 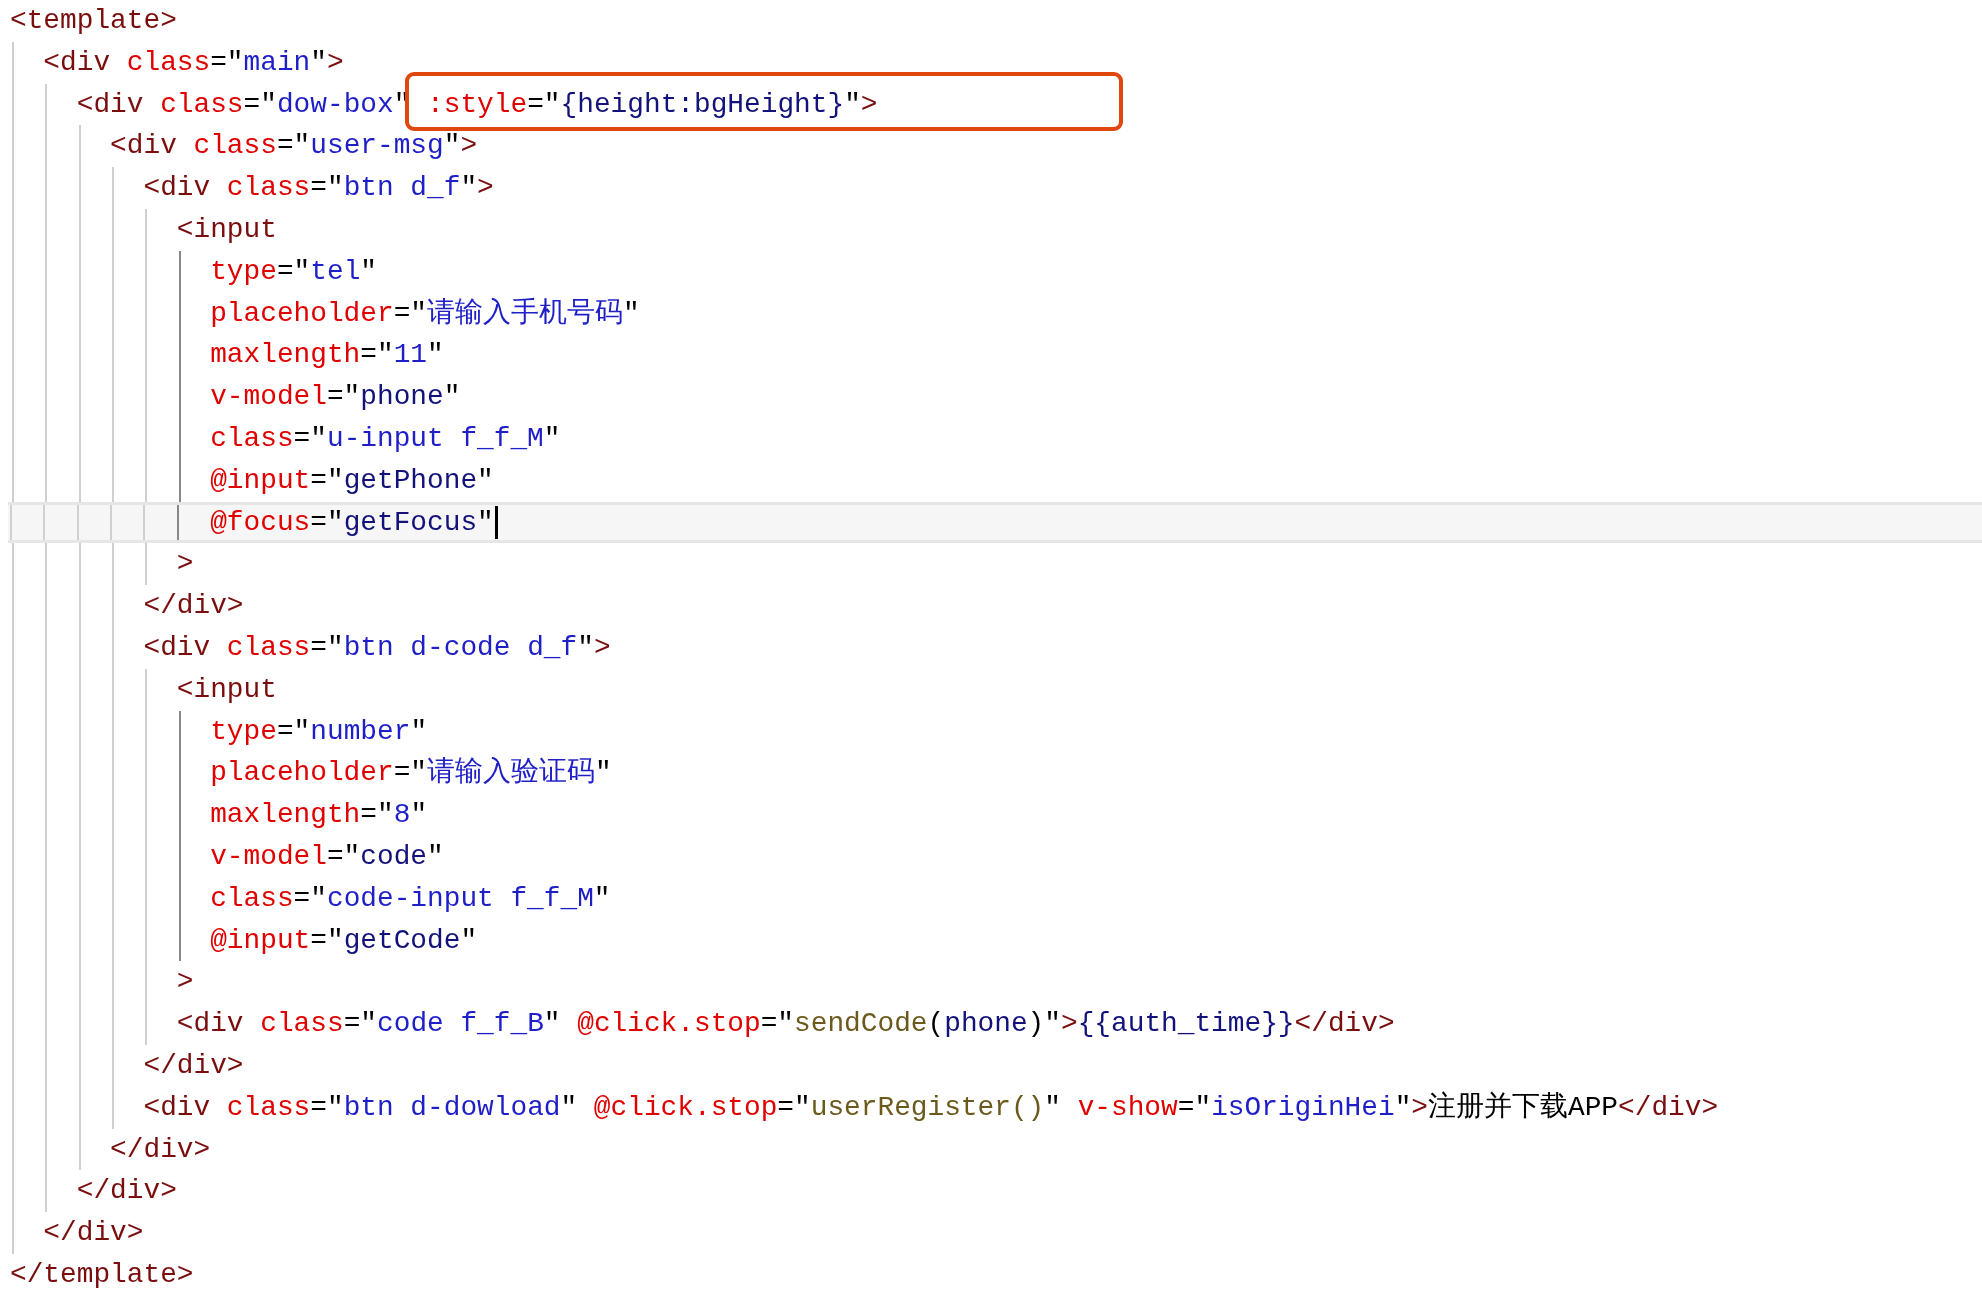 I want to click on code-line: </template>, so click(x=102, y=1274).